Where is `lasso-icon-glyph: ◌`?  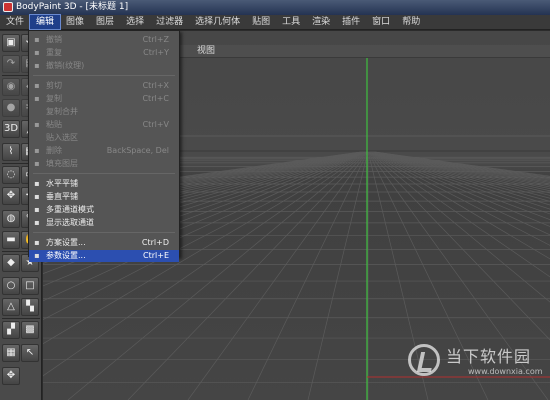 lasso-icon-glyph: ◌ is located at coordinates (11, 174).